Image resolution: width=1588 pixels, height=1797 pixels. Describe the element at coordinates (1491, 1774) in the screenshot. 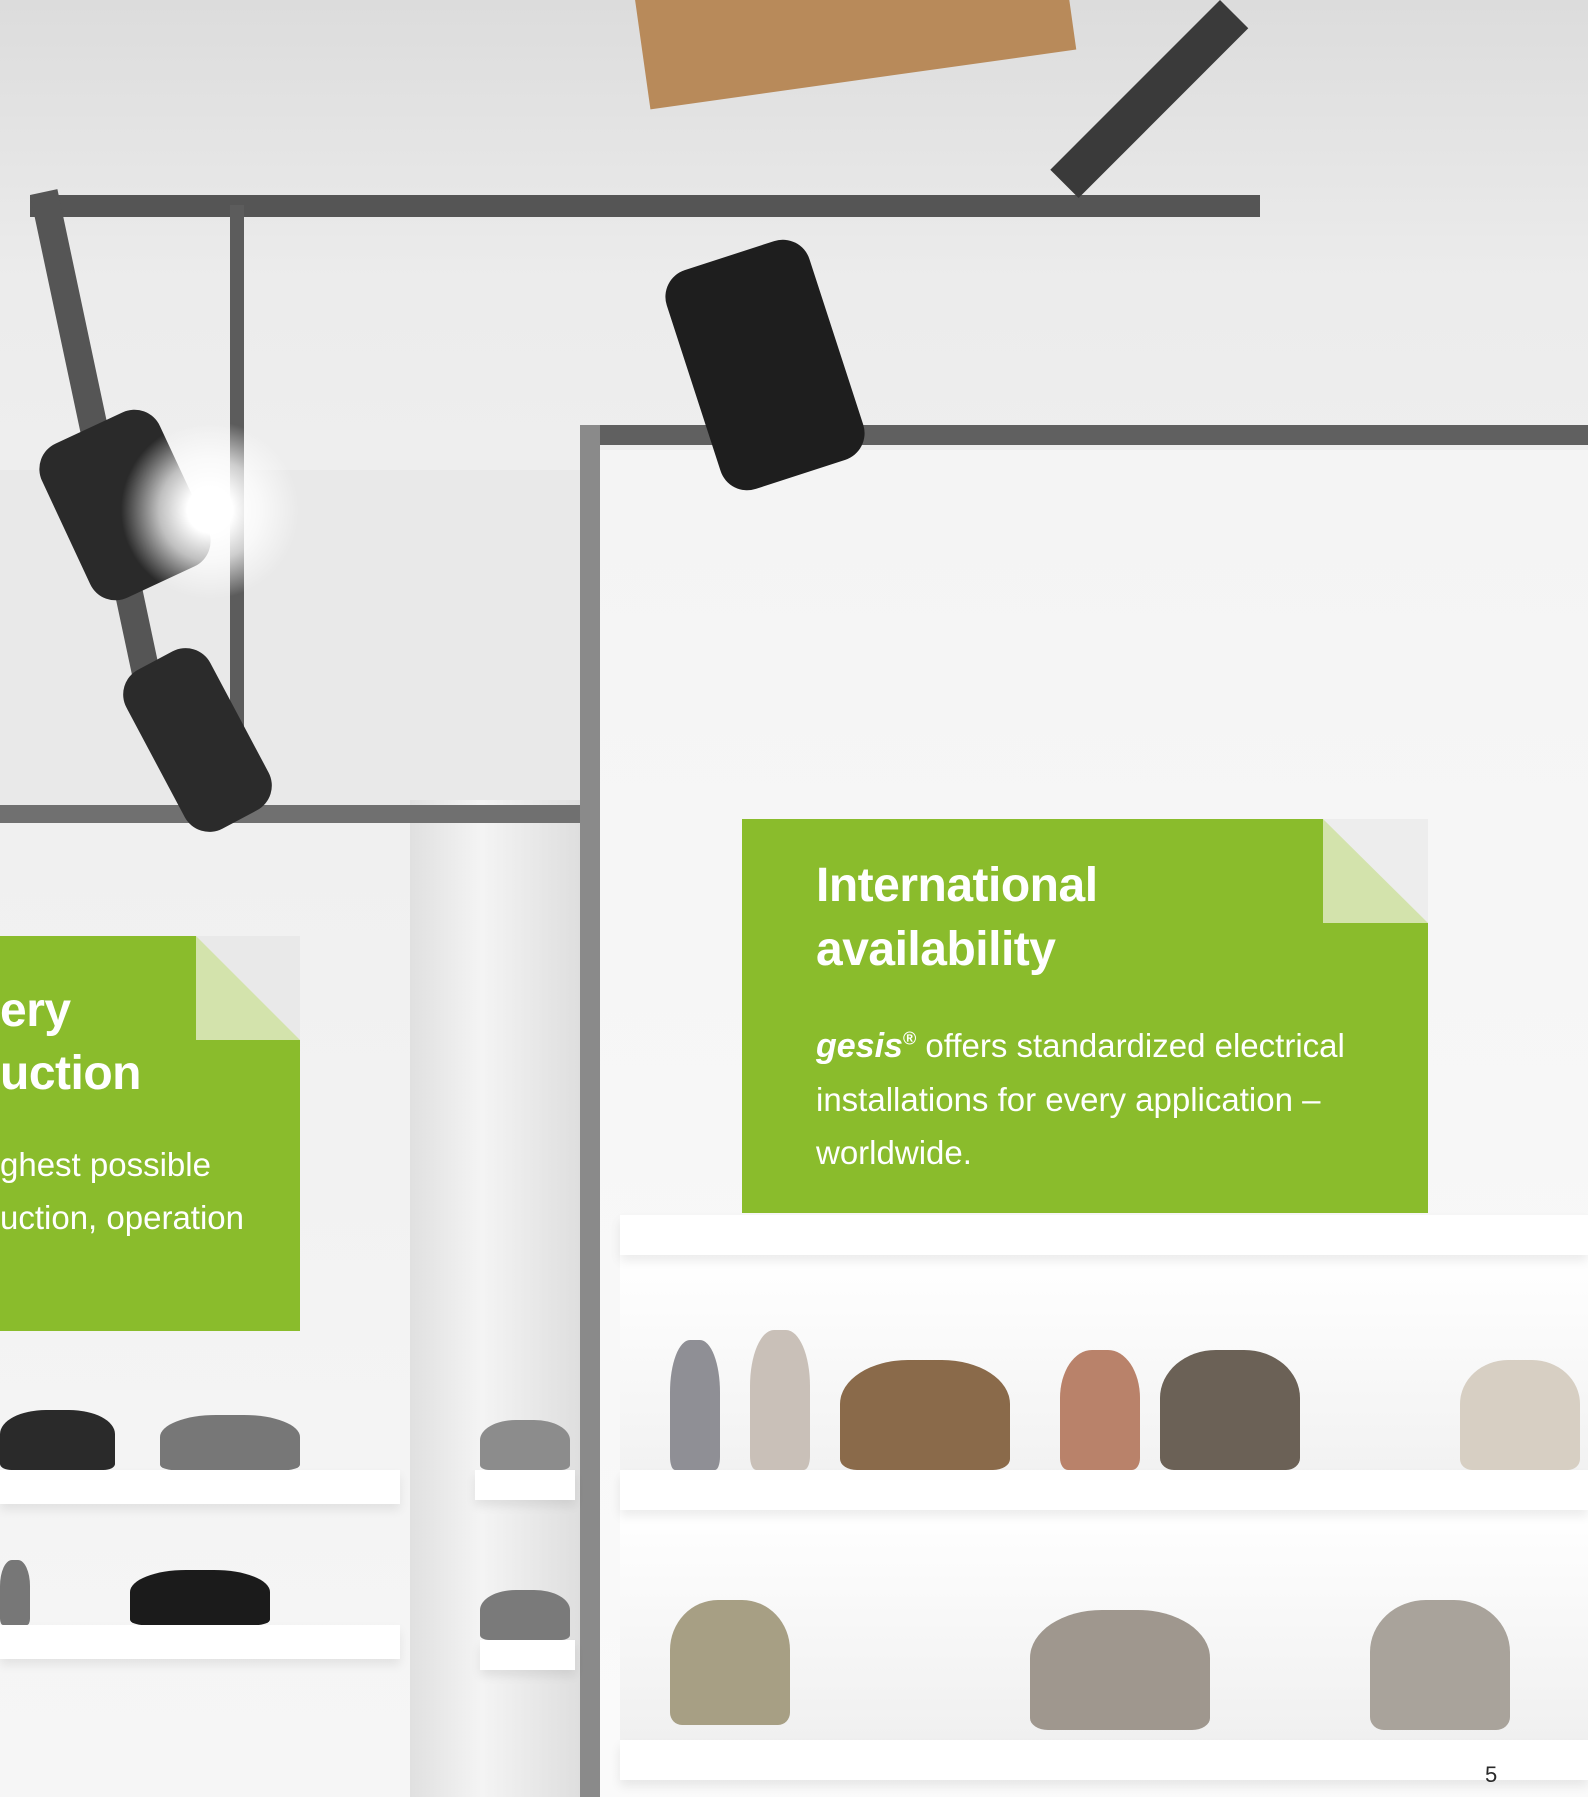

I see `page-number: 5` at that location.